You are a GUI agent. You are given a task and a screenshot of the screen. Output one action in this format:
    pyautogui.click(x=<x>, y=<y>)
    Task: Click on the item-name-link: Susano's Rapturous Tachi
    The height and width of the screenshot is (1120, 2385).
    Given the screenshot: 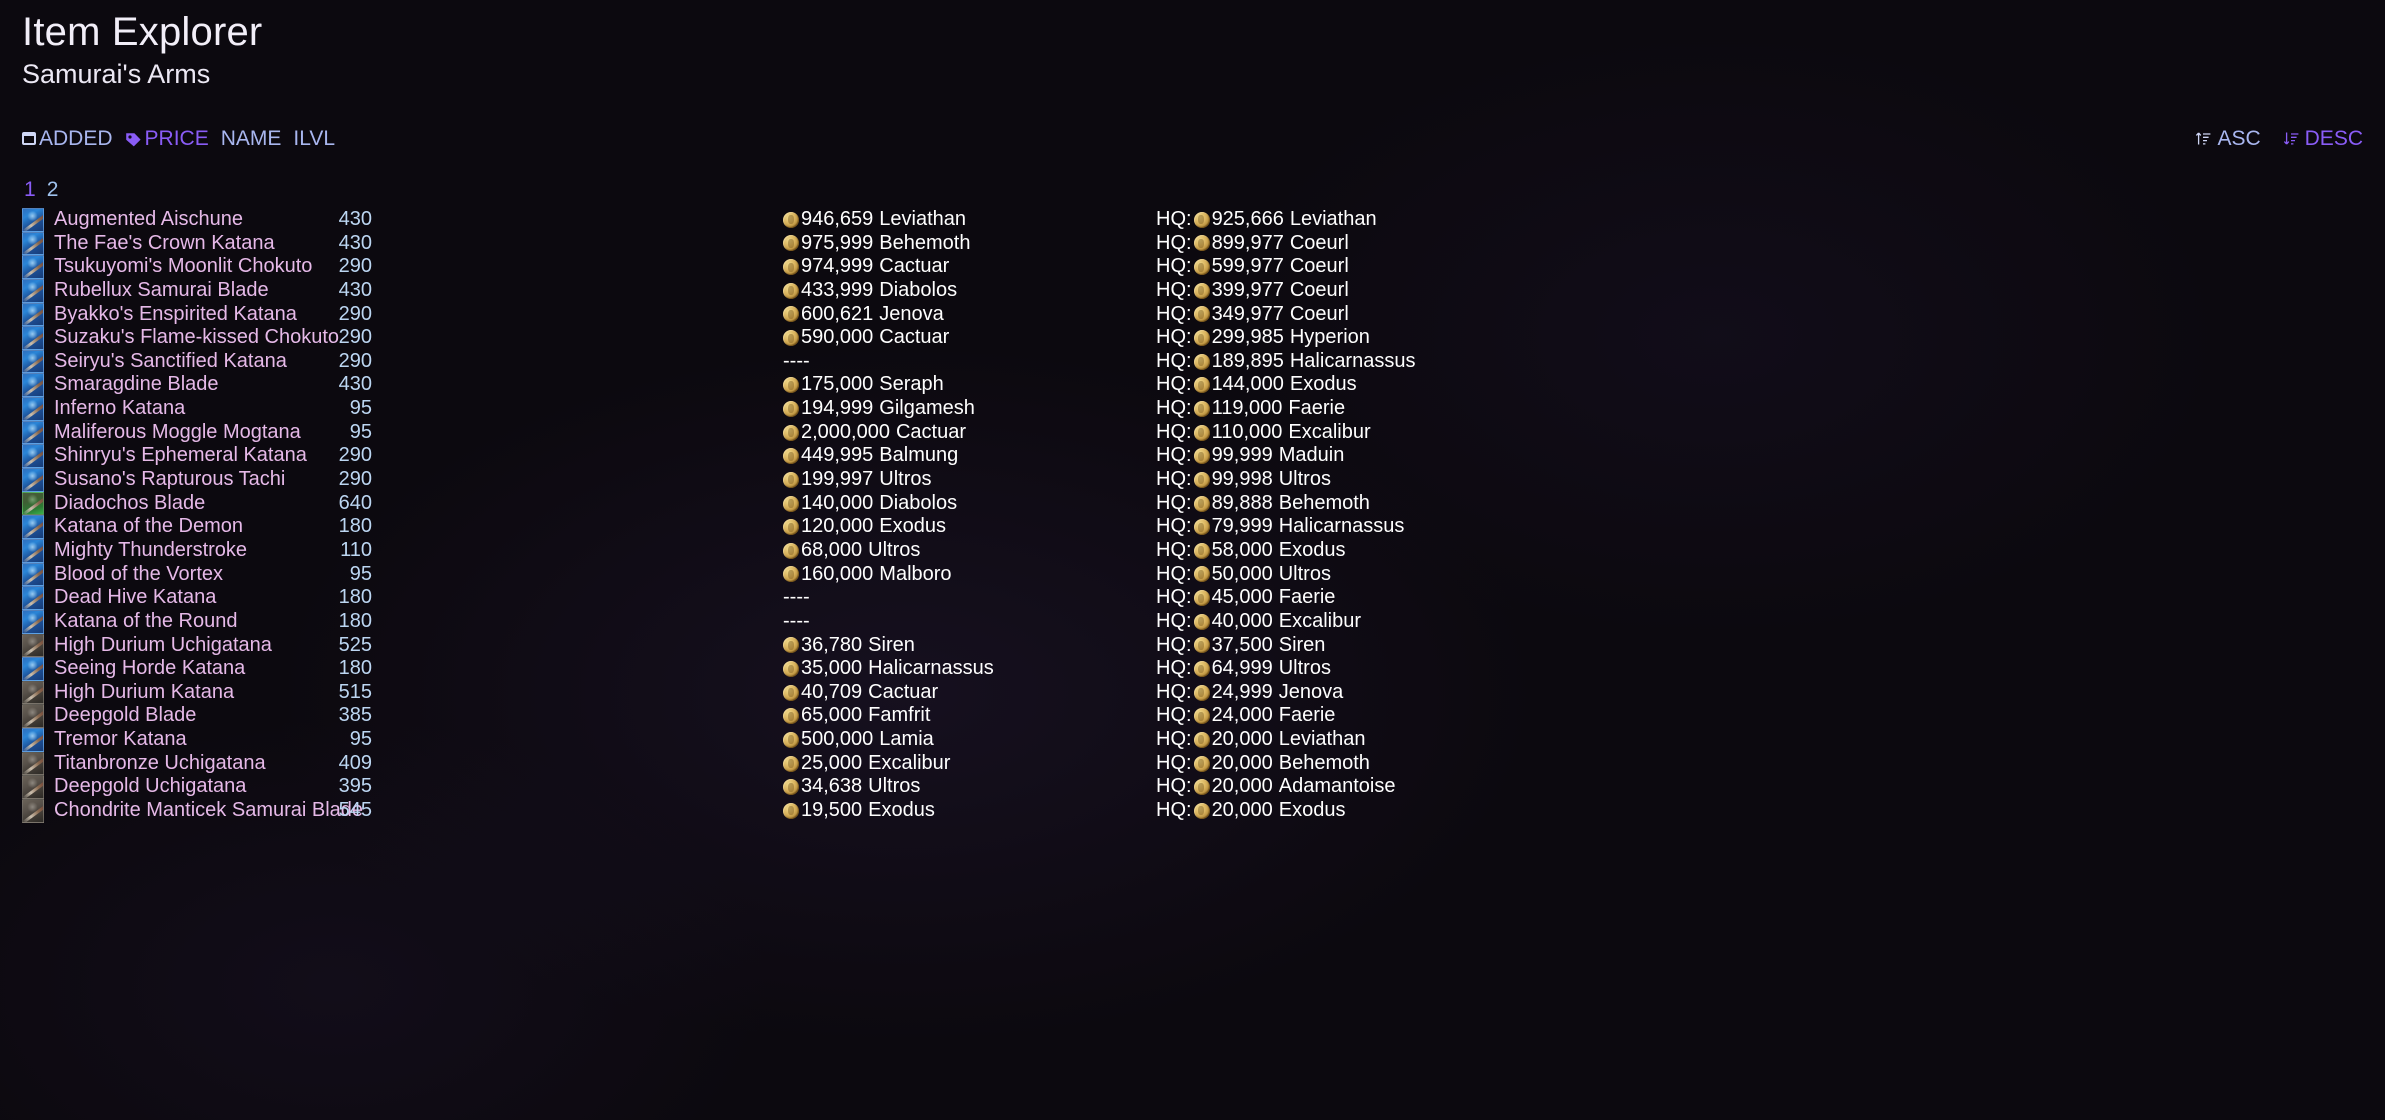 What is the action you would take?
    pyautogui.click(x=169, y=480)
    